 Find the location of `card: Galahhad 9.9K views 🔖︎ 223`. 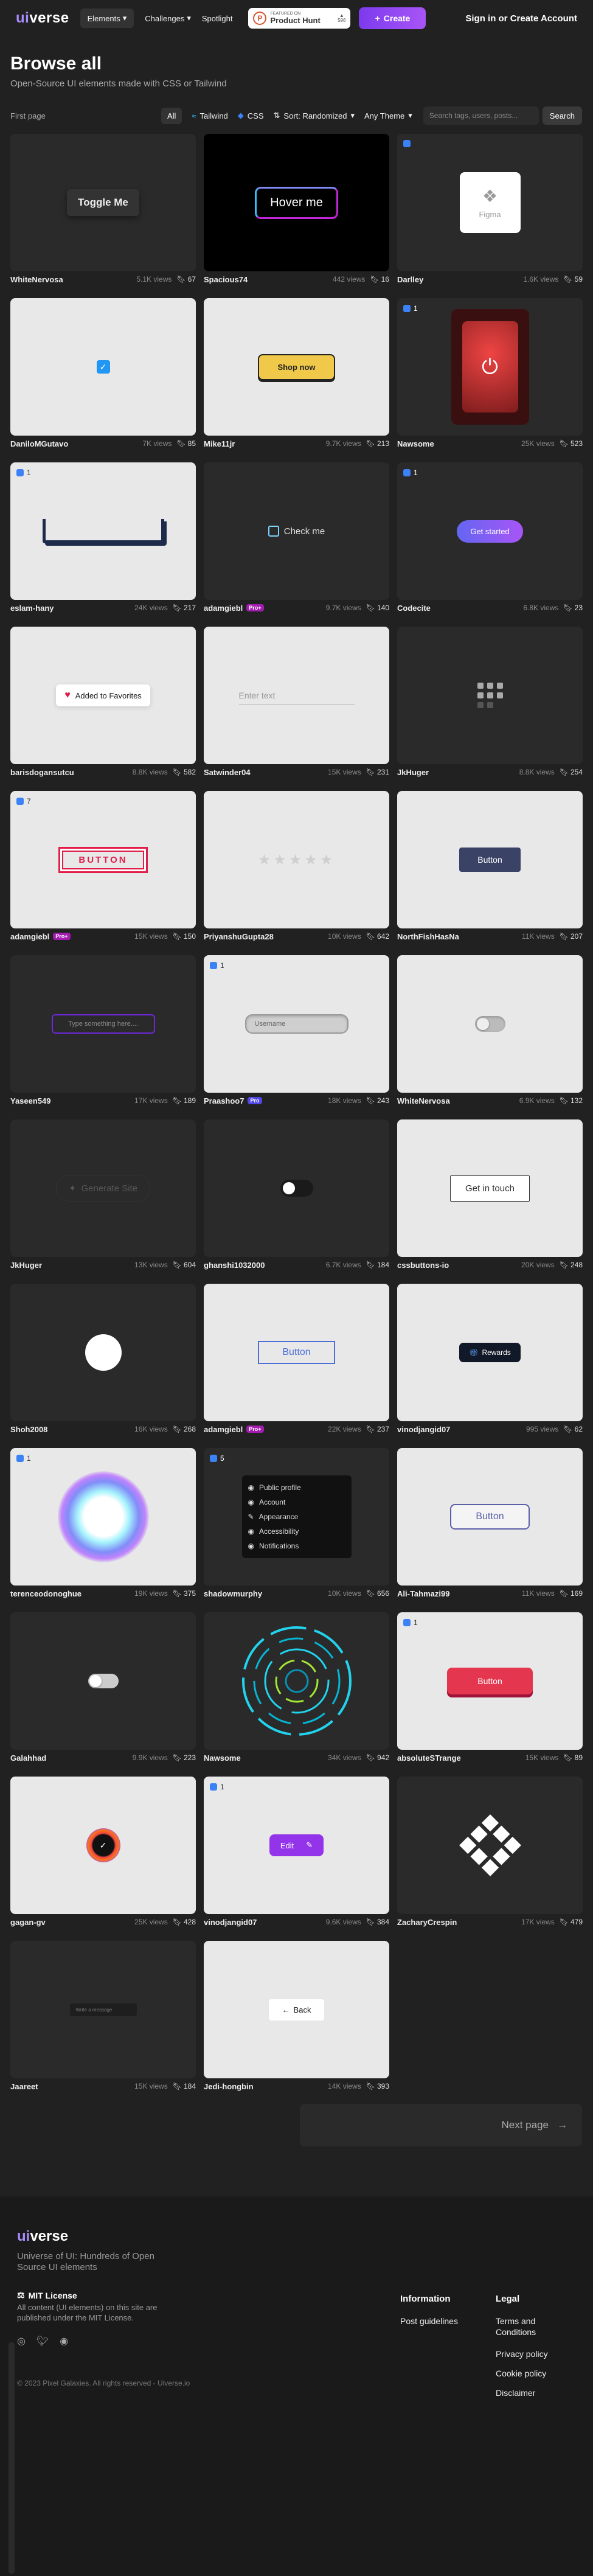

card: Galahhad 9.9K views 🔖︎ 223 is located at coordinates (103, 1689).